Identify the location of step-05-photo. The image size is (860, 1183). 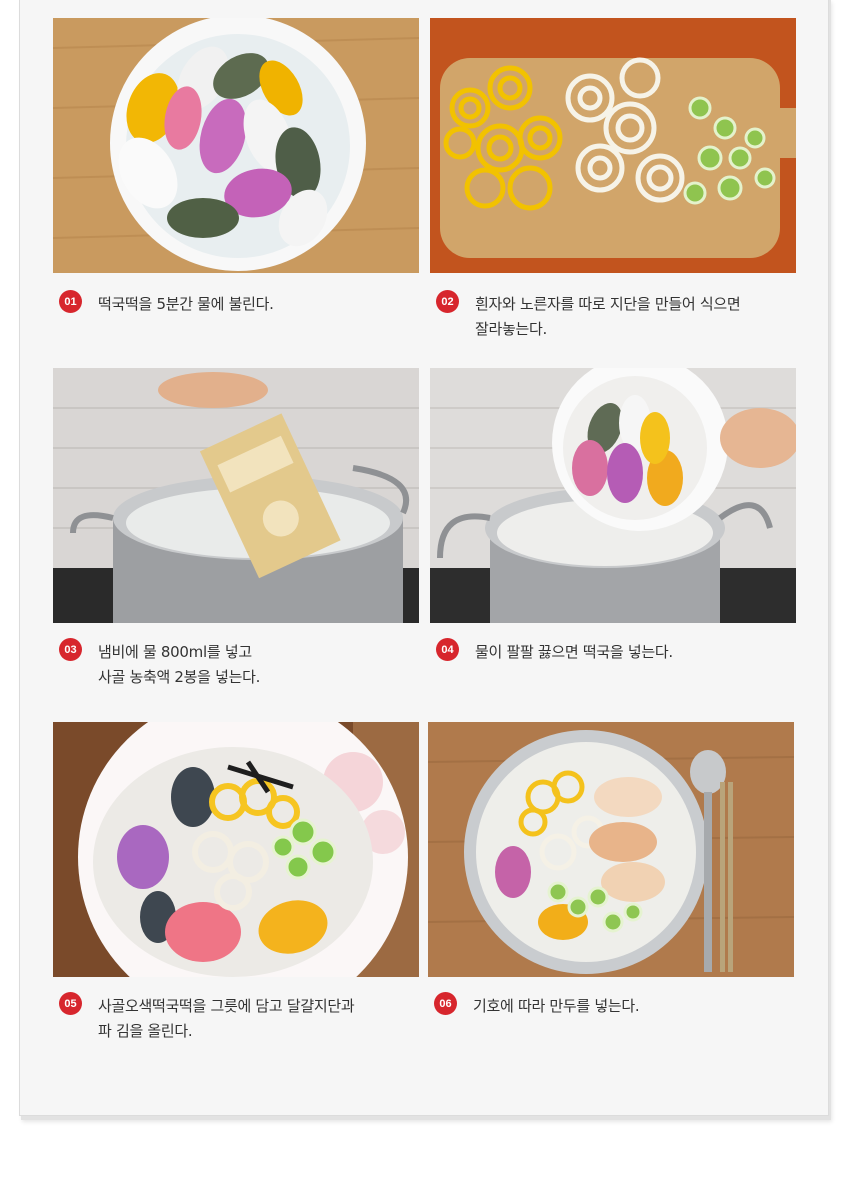
(236, 849).